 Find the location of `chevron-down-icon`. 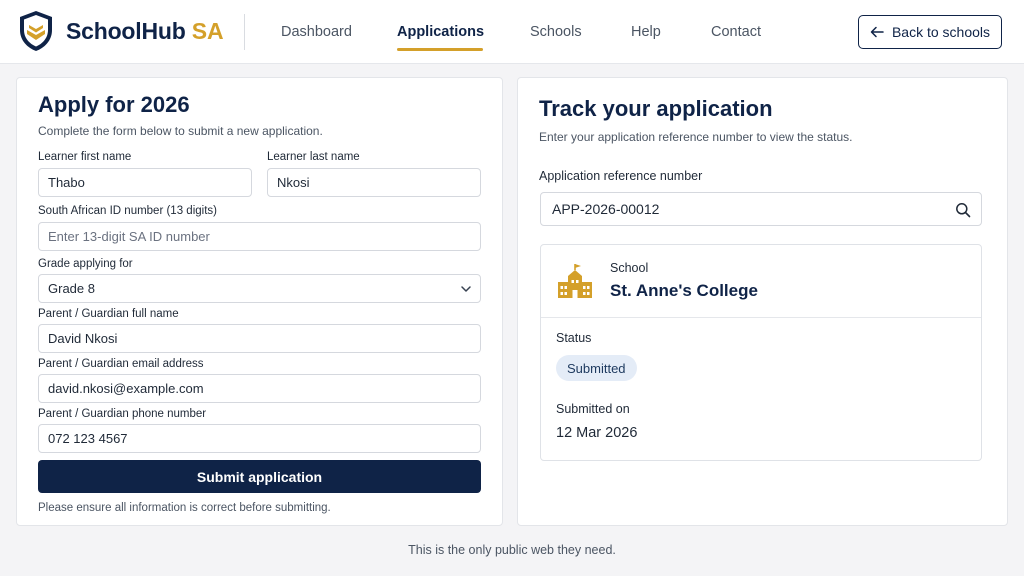

chevron-down-icon is located at coordinates (466, 289).